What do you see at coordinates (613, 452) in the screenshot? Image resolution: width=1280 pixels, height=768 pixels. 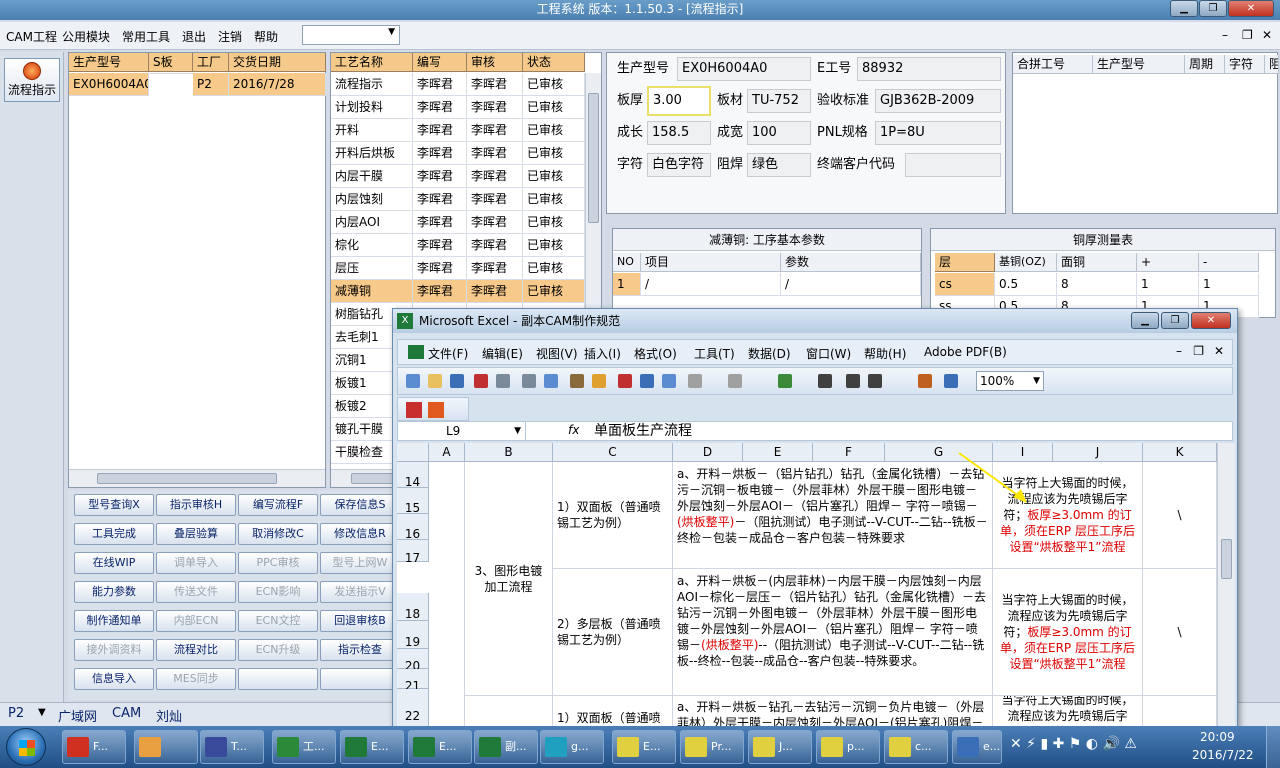 I see `column-header: C` at bounding box center [613, 452].